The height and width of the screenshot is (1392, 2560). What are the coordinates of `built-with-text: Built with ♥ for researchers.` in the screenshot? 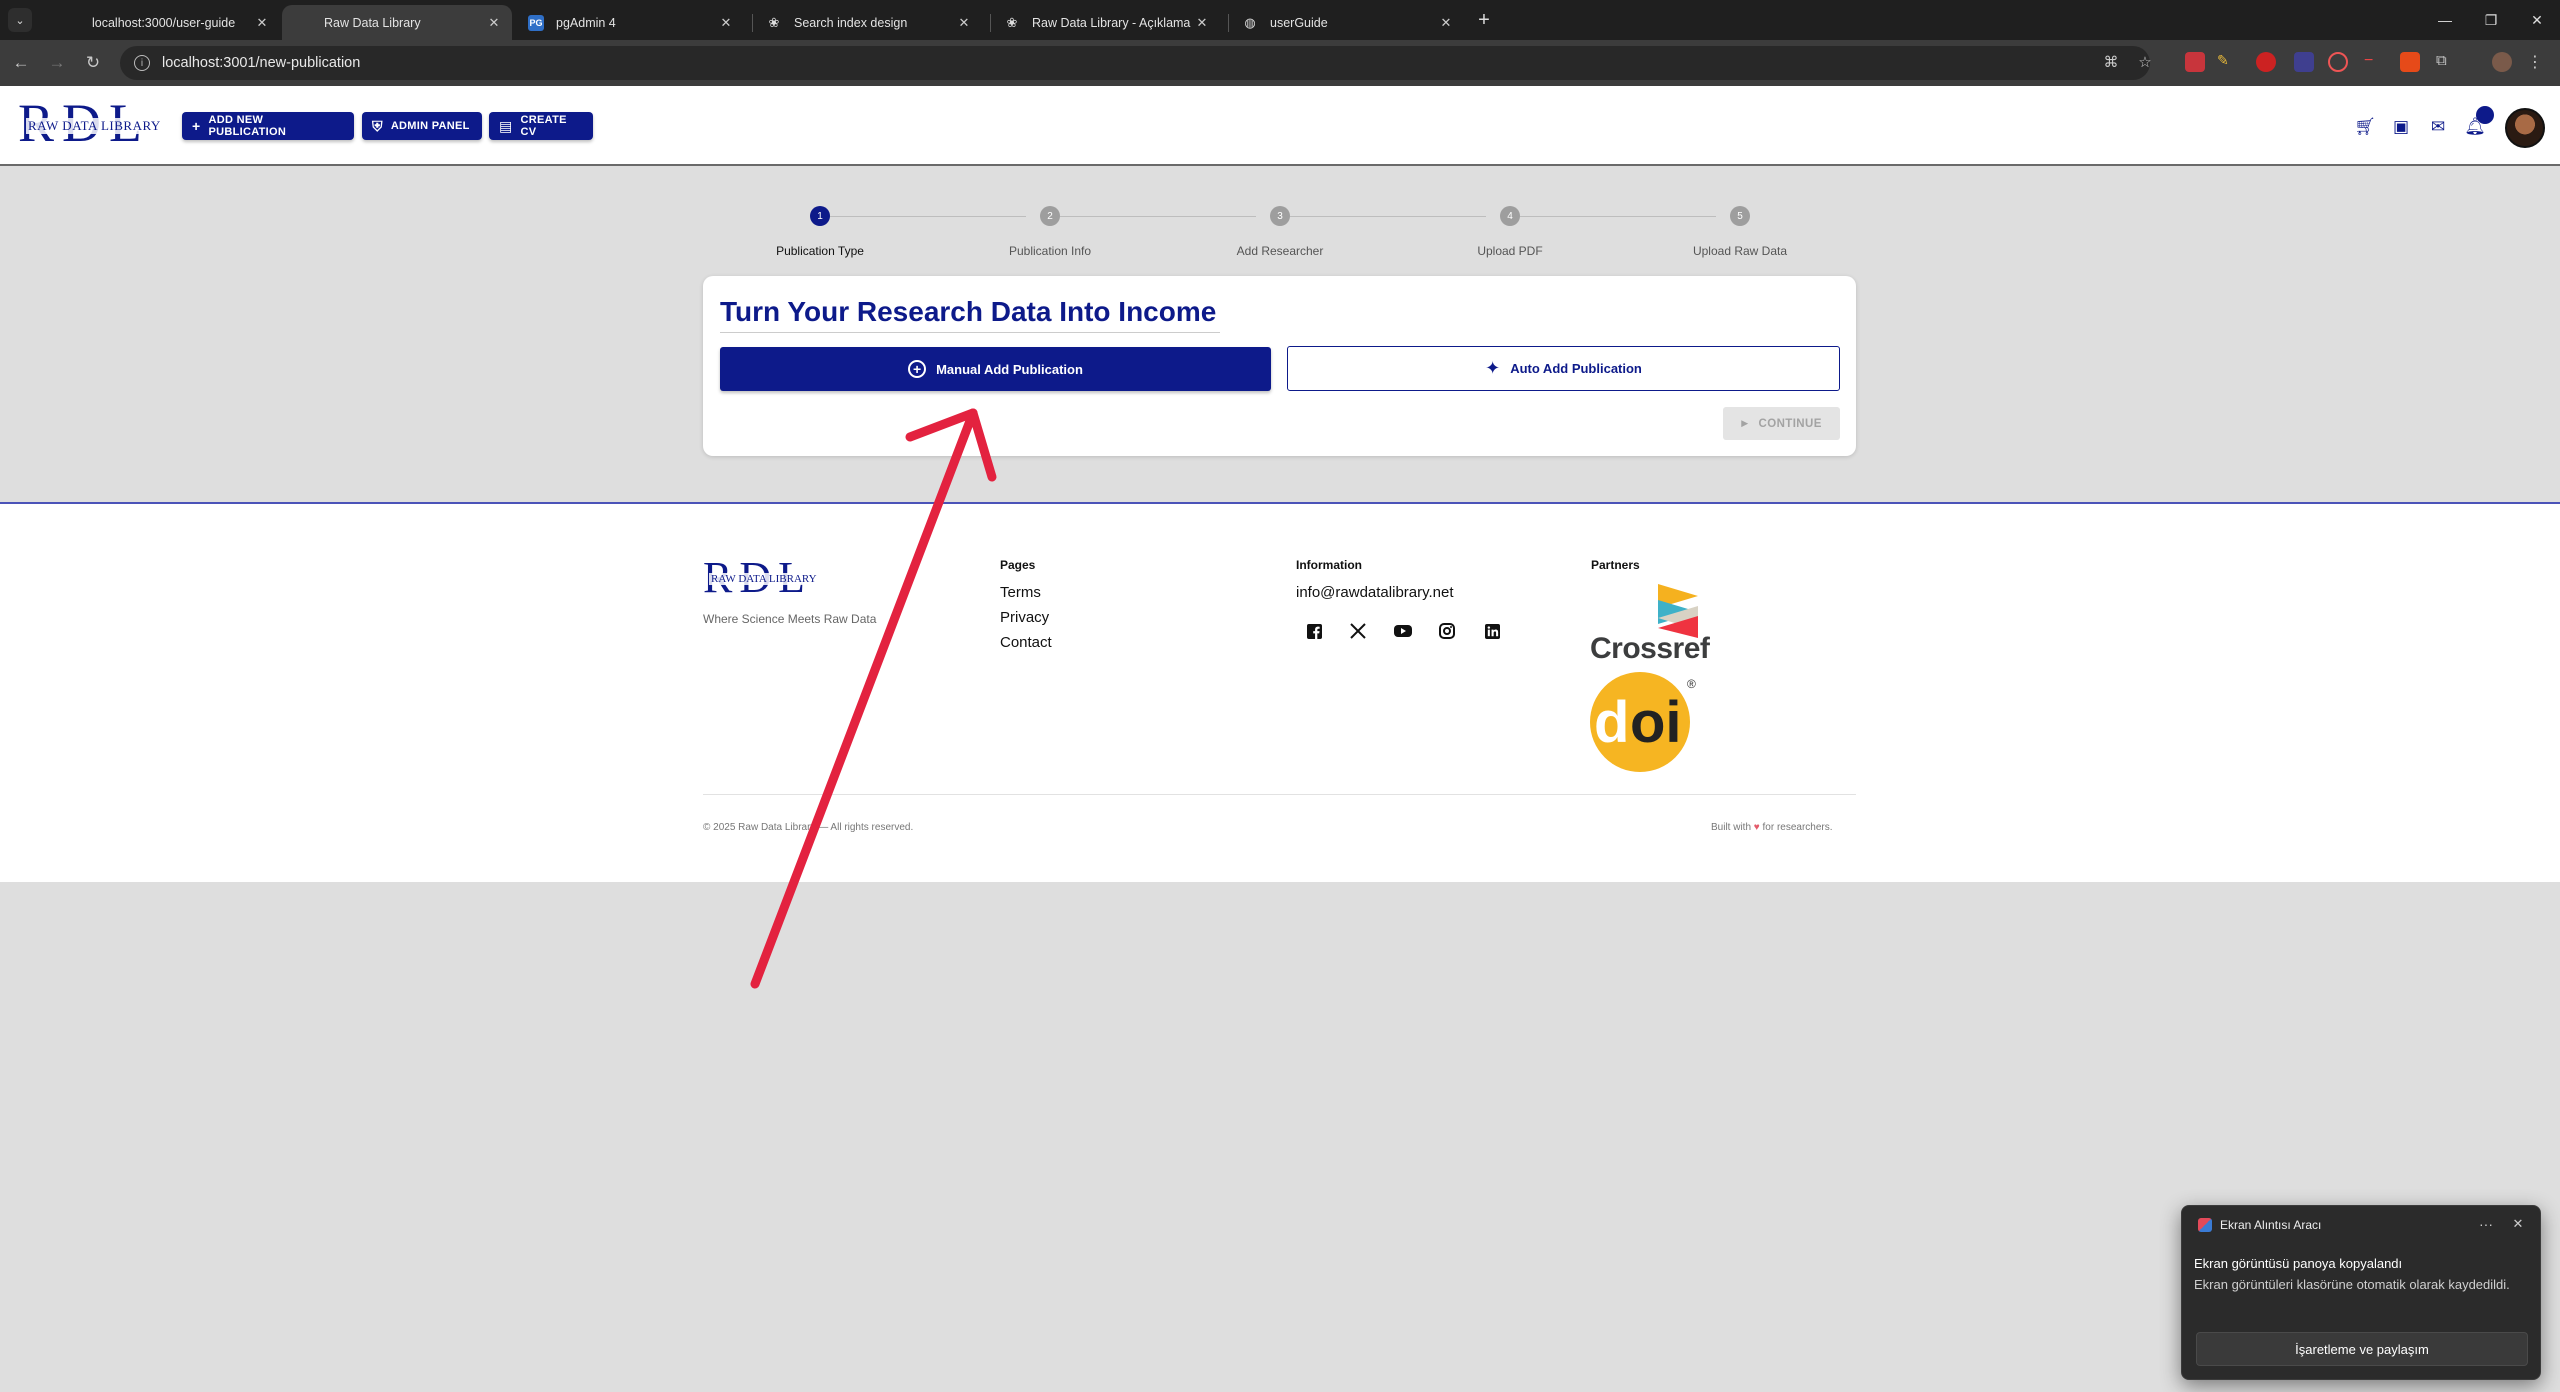 It's located at (1772, 827).